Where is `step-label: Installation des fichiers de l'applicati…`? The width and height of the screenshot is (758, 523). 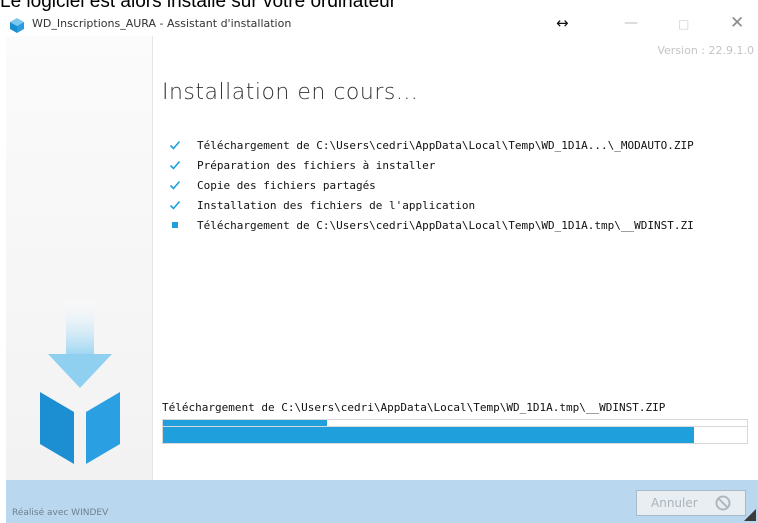 step-label: Installation des fichiers de l'applicati… is located at coordinates (336, 205).